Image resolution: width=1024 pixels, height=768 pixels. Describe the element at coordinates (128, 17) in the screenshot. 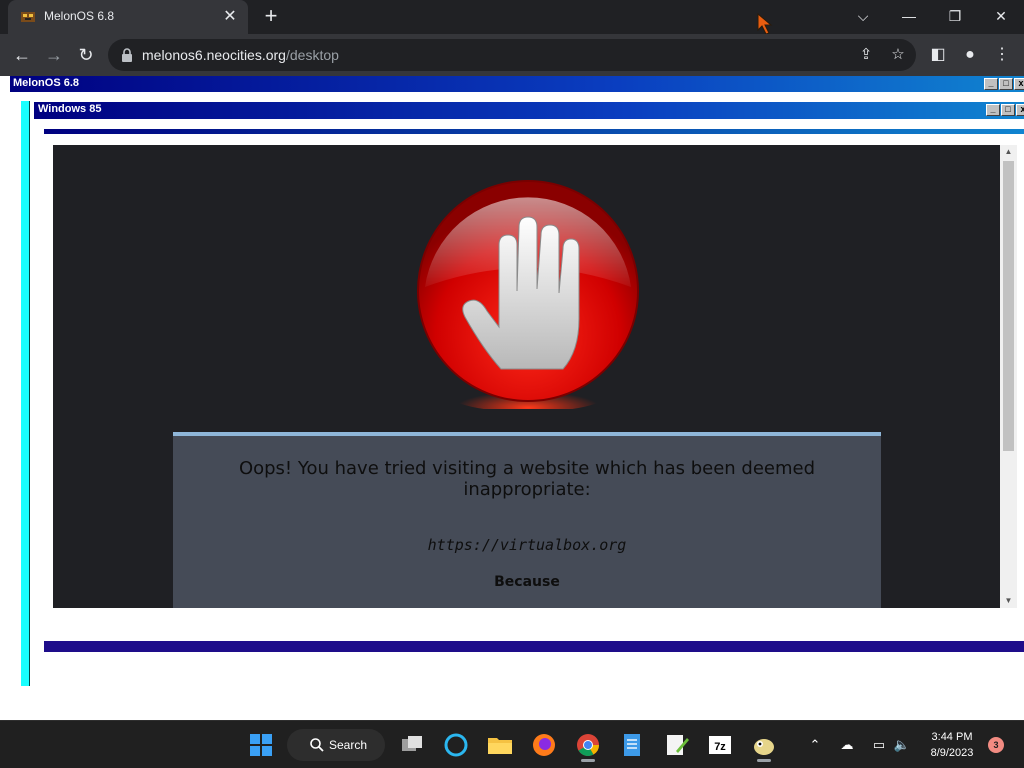

I see `browser-tab: MelonOS 6.8 ✕` at that location.